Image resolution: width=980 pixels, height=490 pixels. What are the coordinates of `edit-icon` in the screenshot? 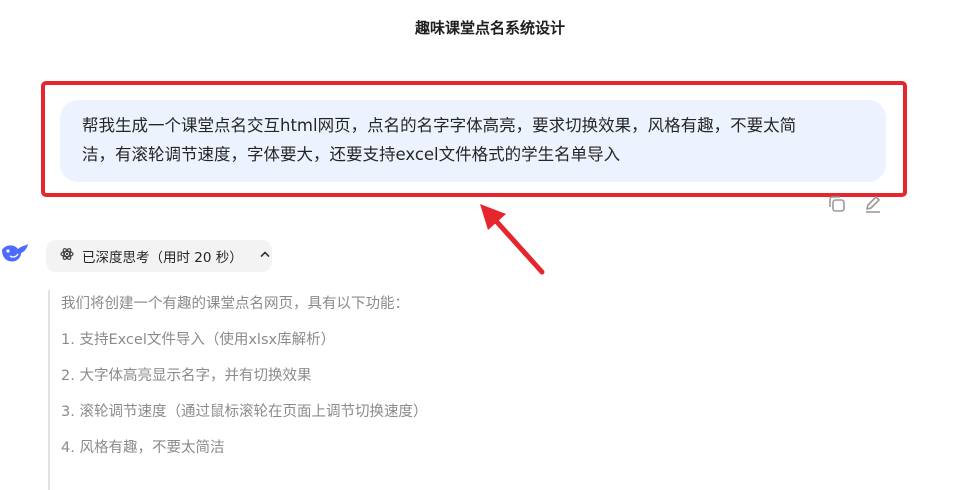 It's located at (873, 204).